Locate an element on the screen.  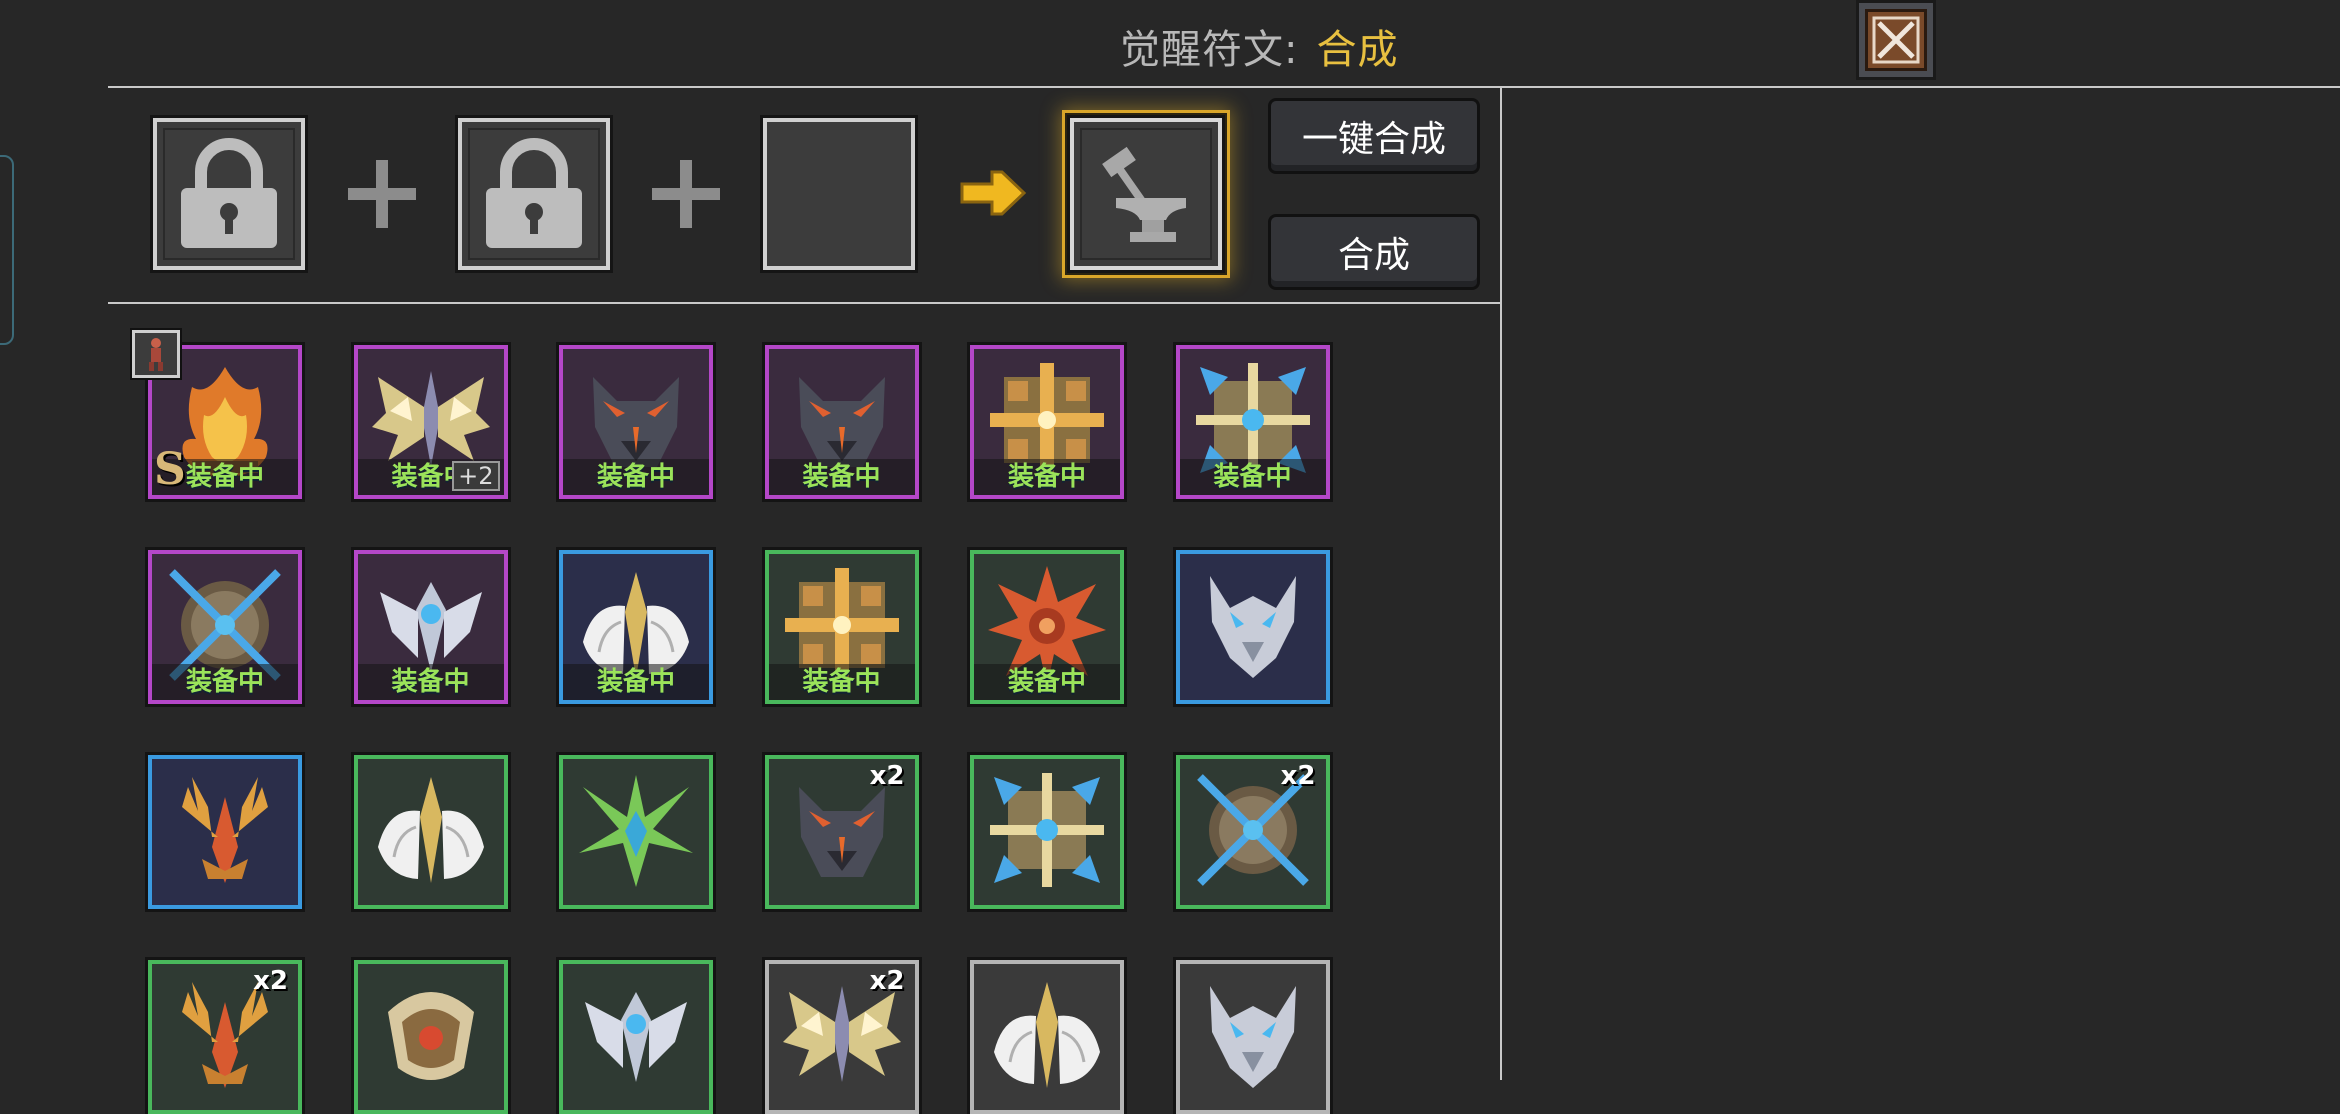
star-green-rune-icon is located at coordinates (636, 831).